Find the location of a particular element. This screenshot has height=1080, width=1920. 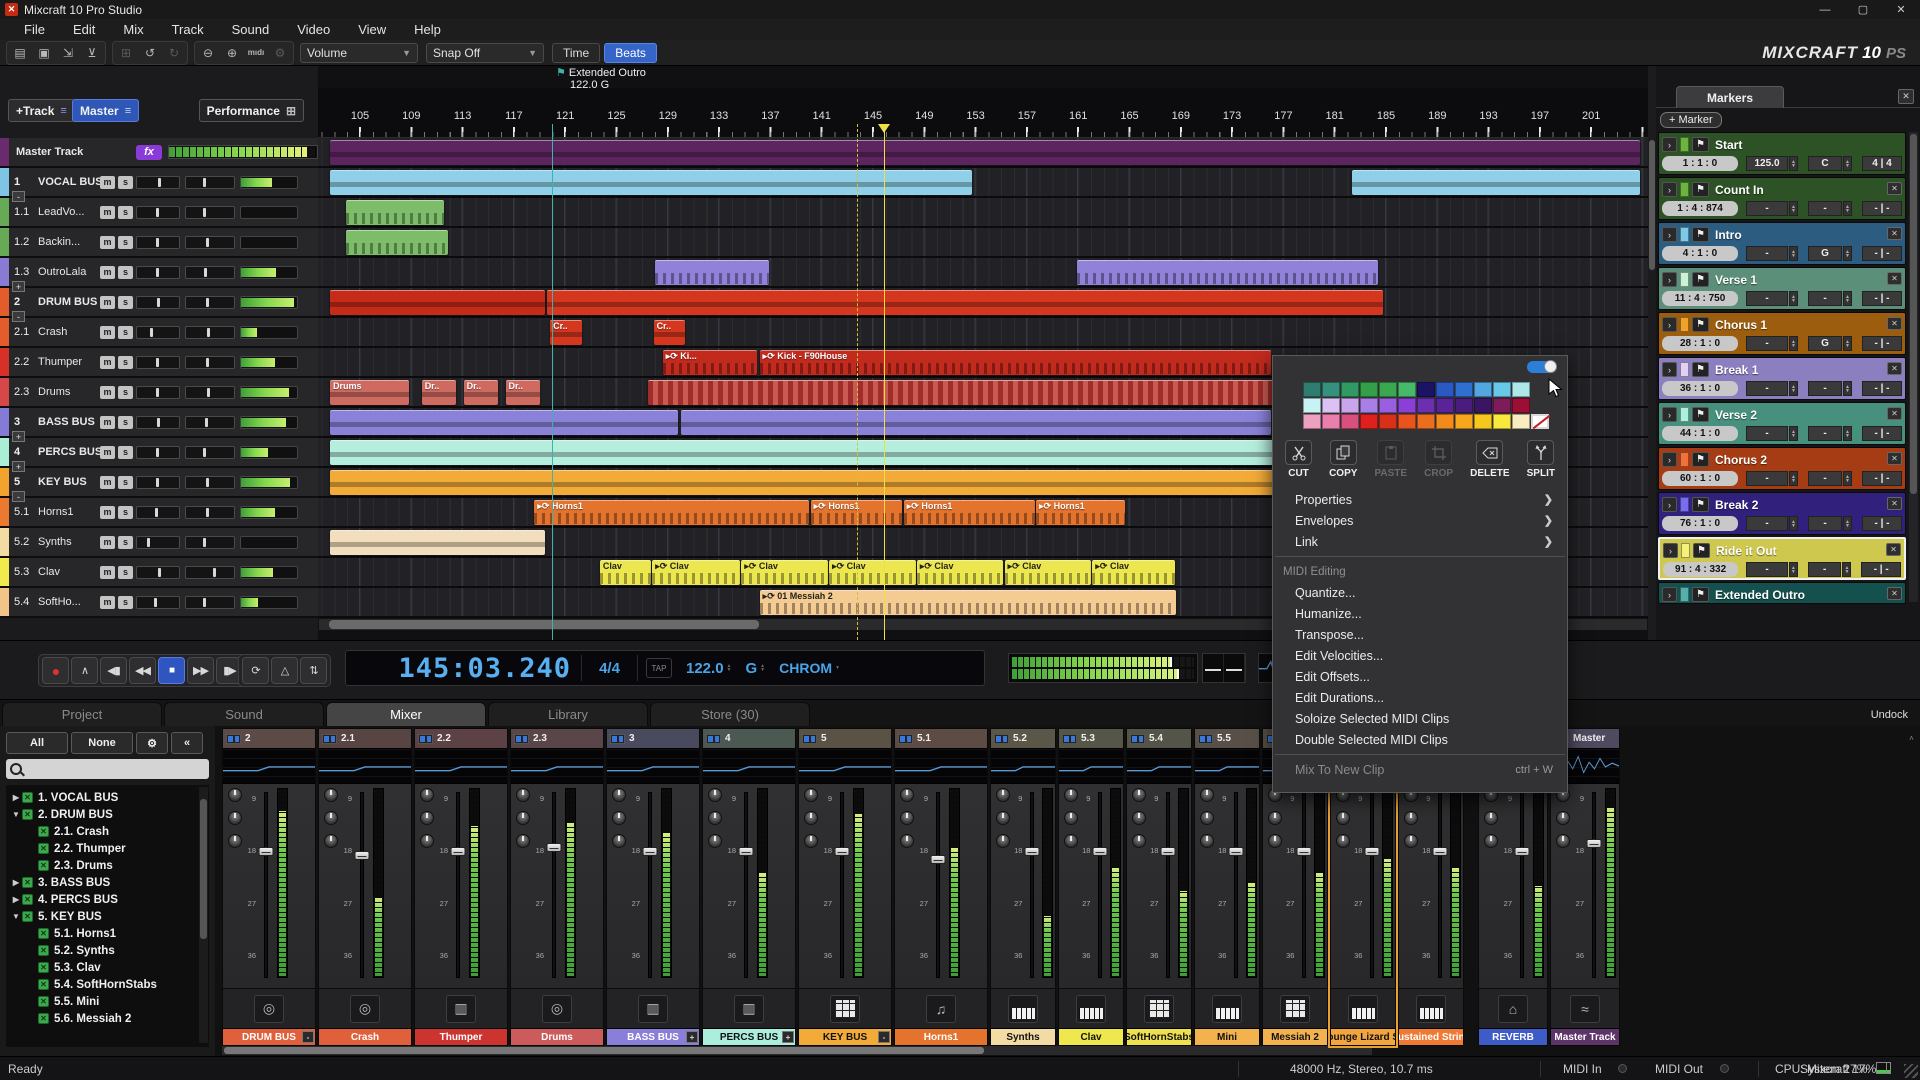

tab-project: Project is located at coordinates (82, 714).